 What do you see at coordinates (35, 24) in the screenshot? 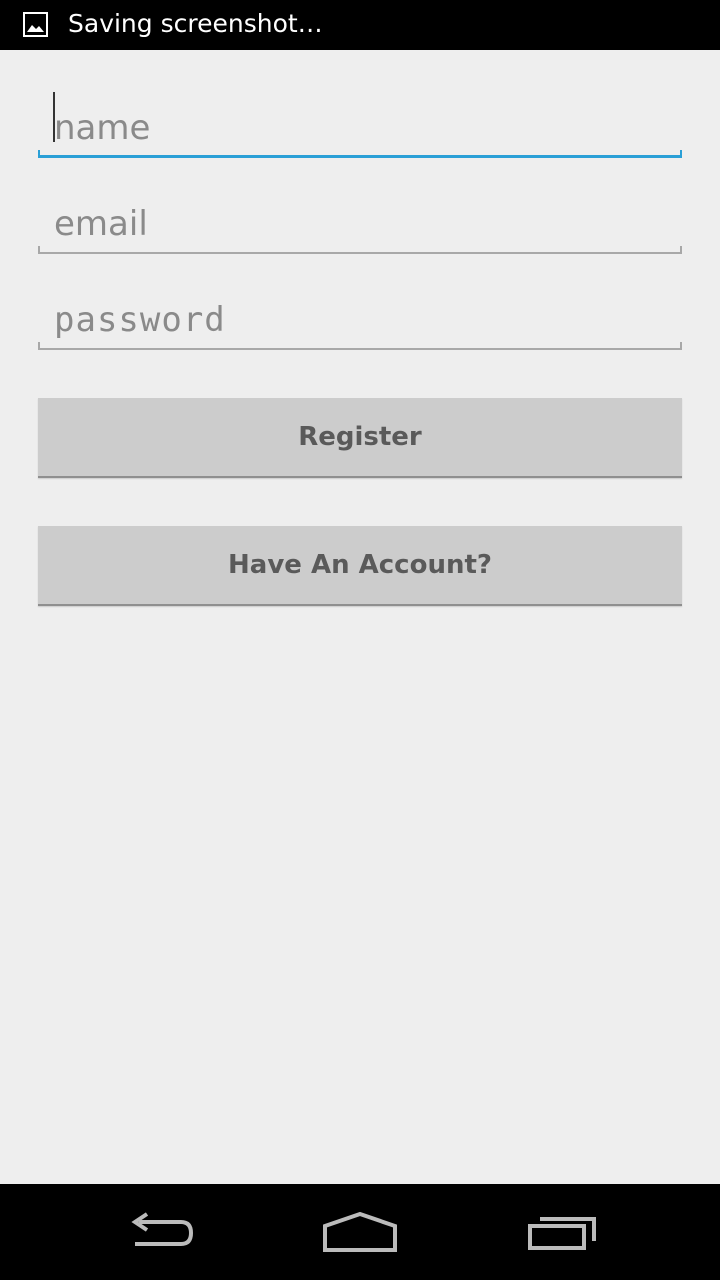
I see `image-icon` at bounding box center [35, 24].